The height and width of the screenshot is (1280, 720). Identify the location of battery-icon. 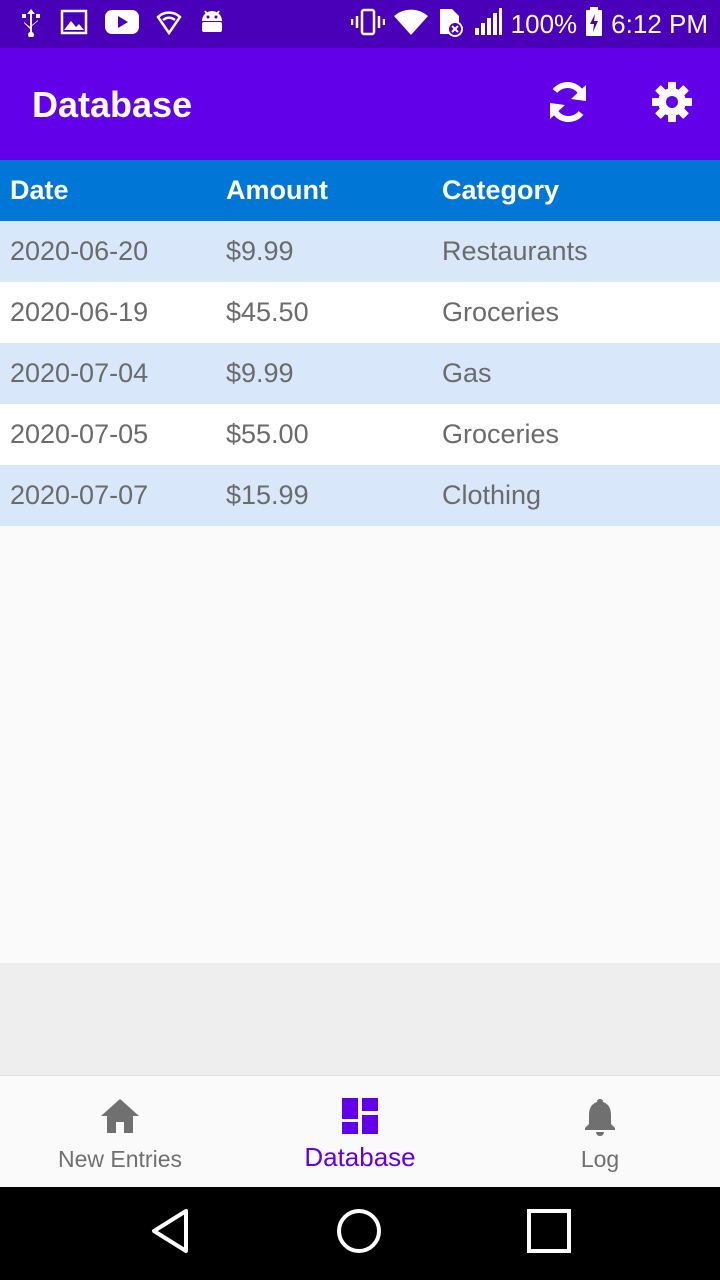
(594, 24).